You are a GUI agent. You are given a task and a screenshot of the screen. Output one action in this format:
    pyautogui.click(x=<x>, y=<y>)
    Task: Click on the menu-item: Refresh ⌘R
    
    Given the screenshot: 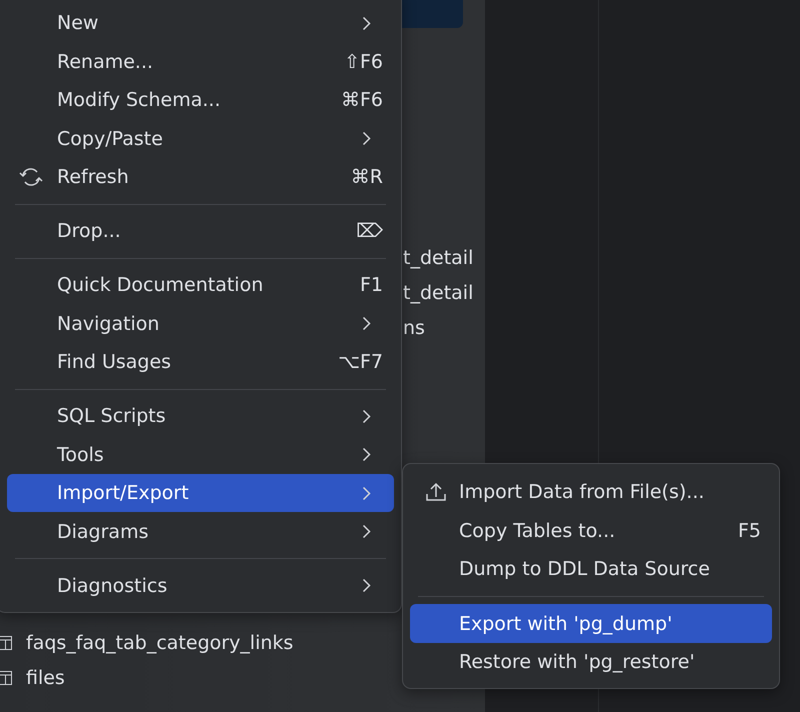 What is the action you would take?
    pyautogui.click(x=200, y=177)
    